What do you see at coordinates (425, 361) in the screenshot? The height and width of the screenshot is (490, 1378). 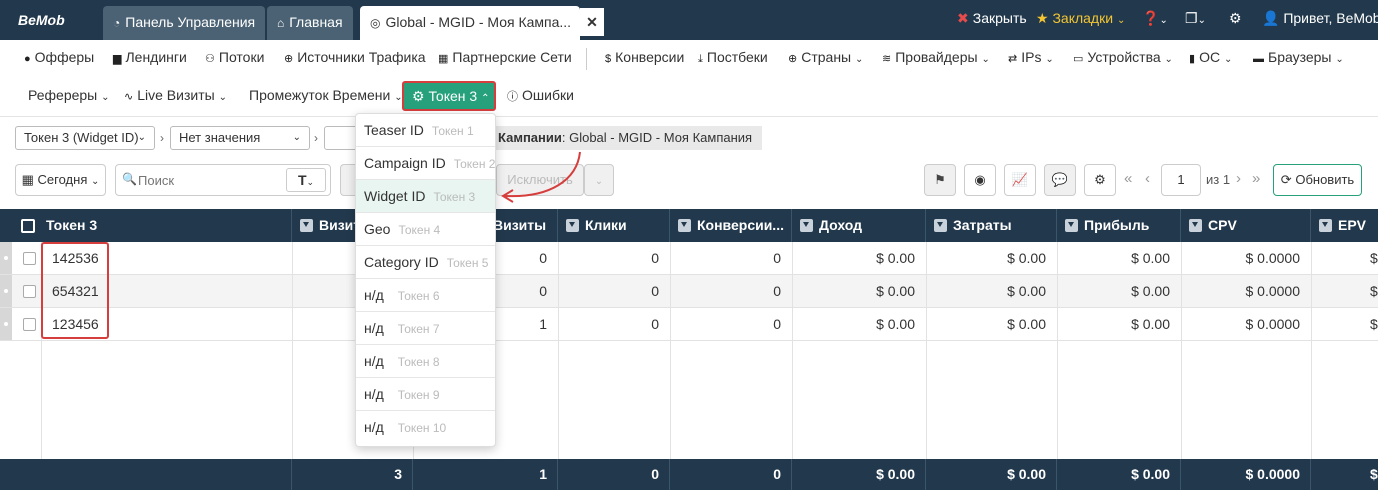 I see `menu-item-token-8: н/д Токен 8` at bounding box center [425, 361].